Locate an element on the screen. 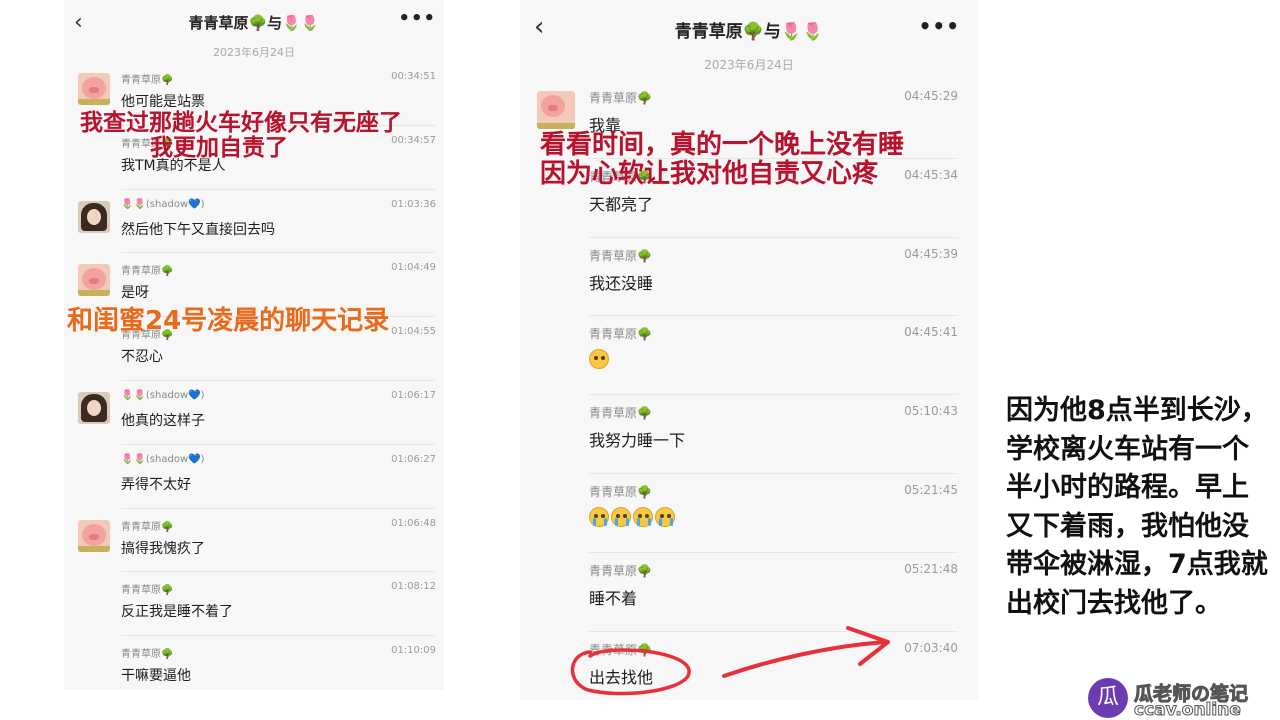  left-chat-date: 2023年6月24日 is located at coordinates (254, 52).